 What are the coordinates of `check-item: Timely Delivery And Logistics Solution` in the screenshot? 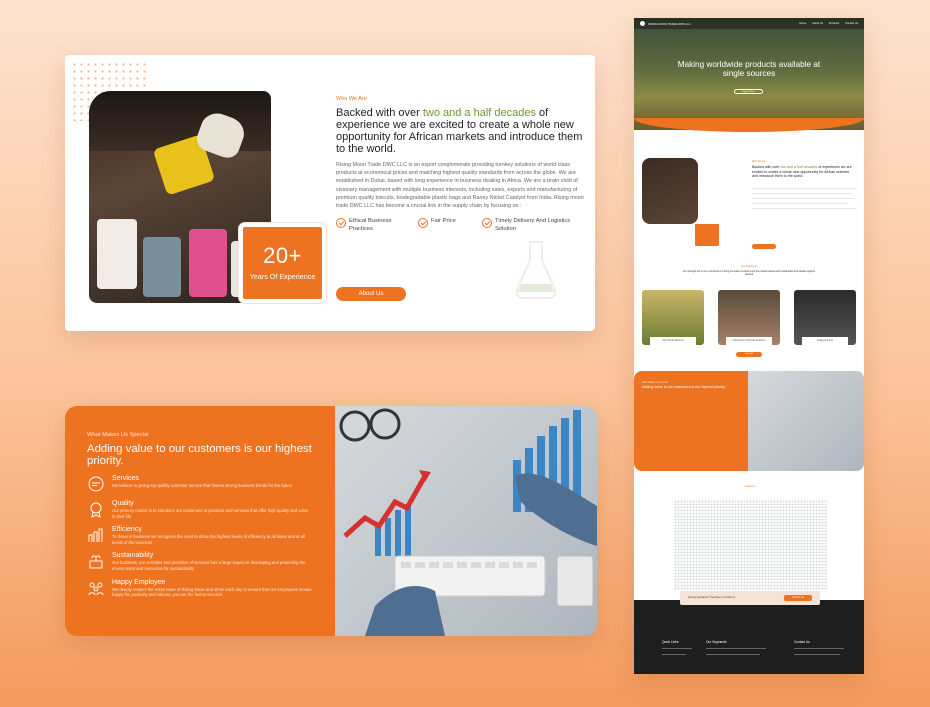 It's located at (532, 225).